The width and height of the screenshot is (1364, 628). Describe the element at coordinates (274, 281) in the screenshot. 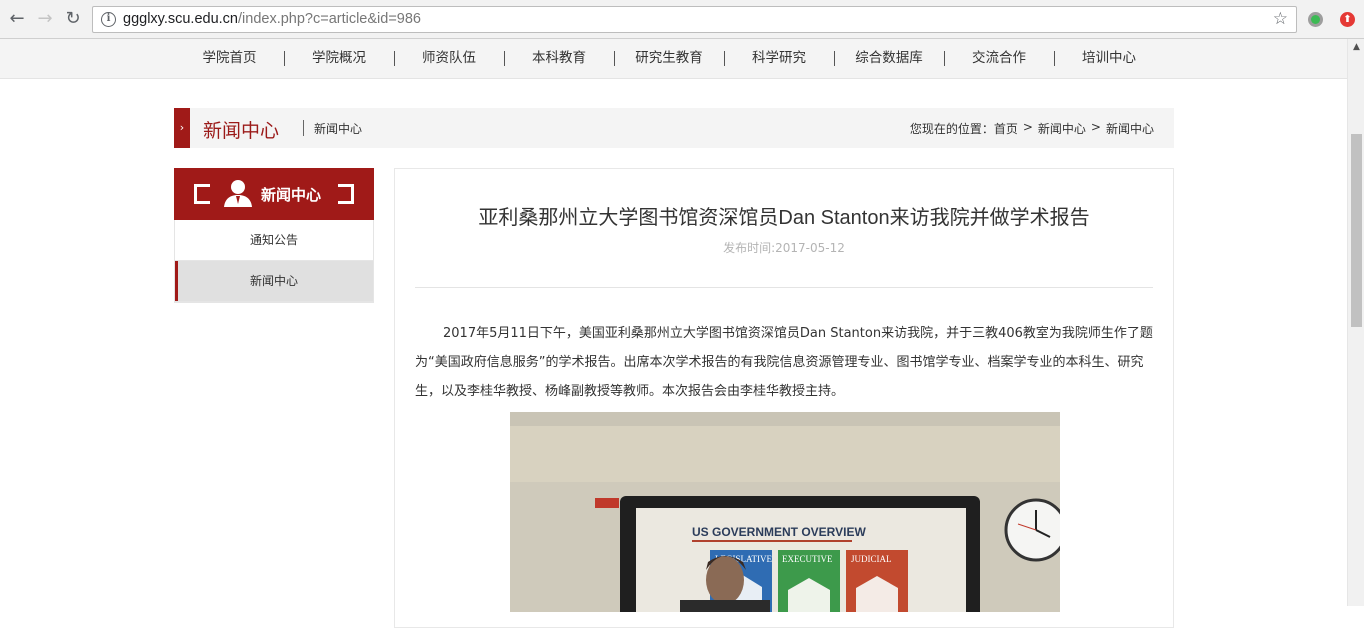

I see `sidebar-item-news: 新闻中心` at that location.